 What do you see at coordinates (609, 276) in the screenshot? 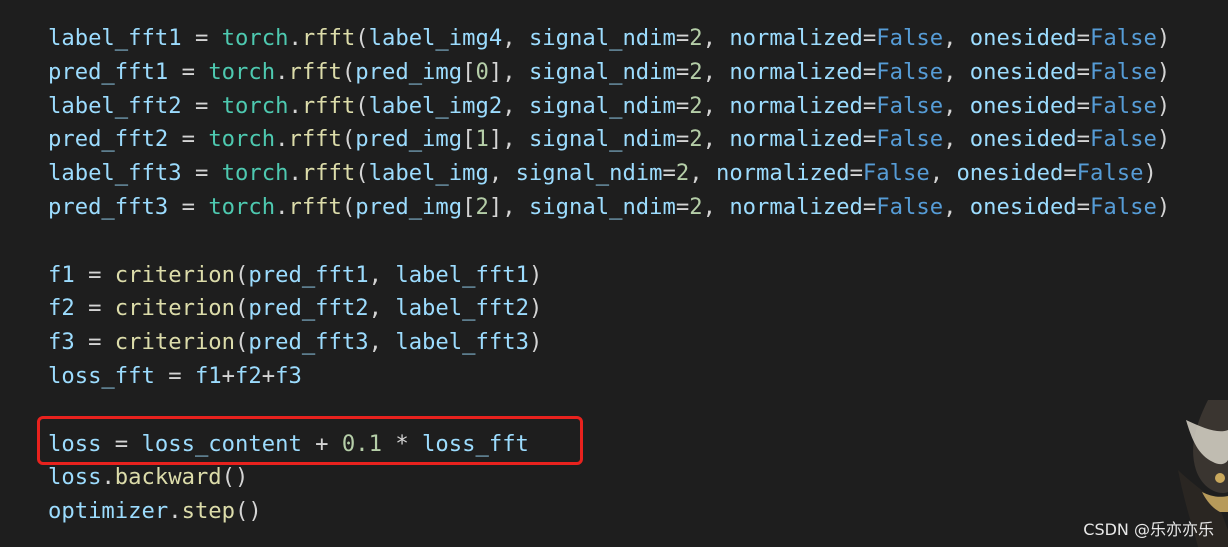
I see `code-line: f1 = criterion(pred_fft1, label_fft1)` at bounding box center [609, 276].